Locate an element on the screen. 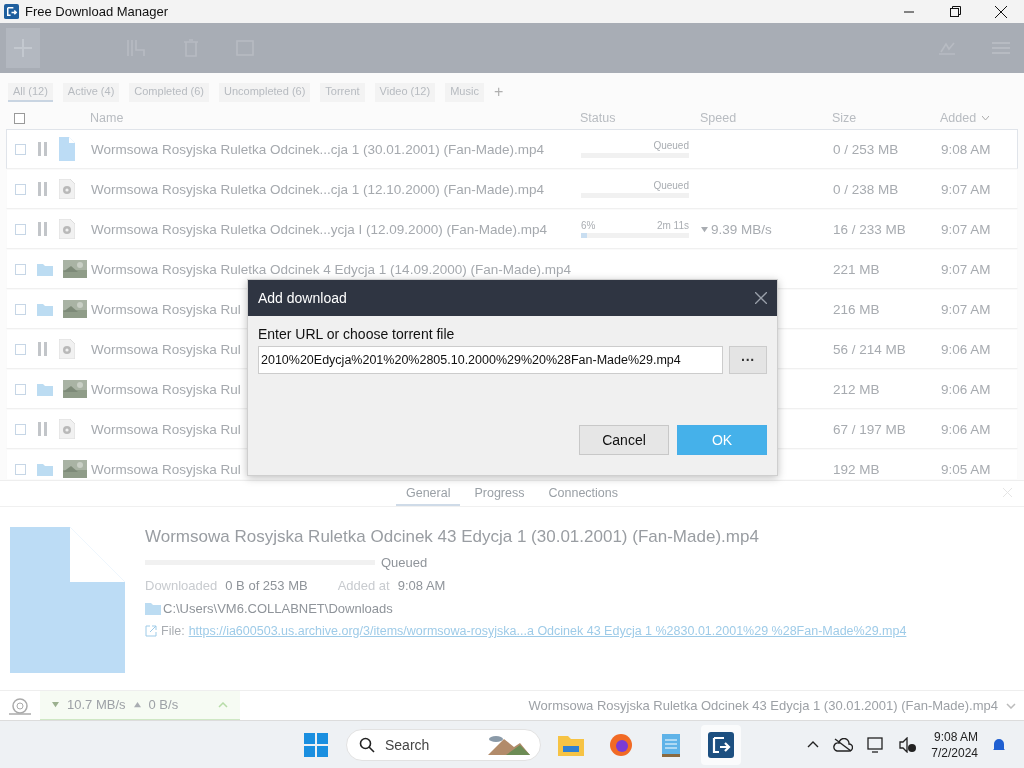 The height and width of the screenshot is (768, 1024). size-text: 221 MB is located at coordinates (856, 269).